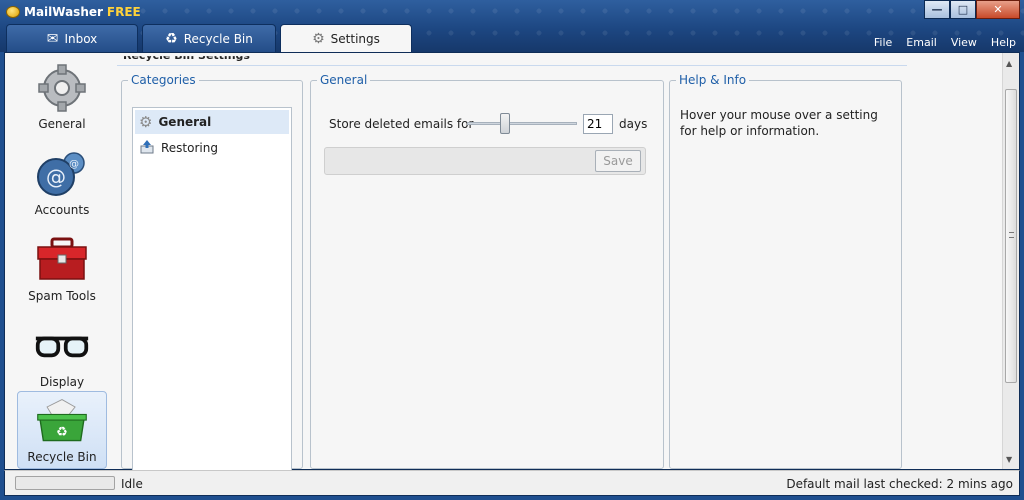 This screenshot has height=500, width=1024. I want to click on scroll-up-icon: ▲, so click(1009, 63).